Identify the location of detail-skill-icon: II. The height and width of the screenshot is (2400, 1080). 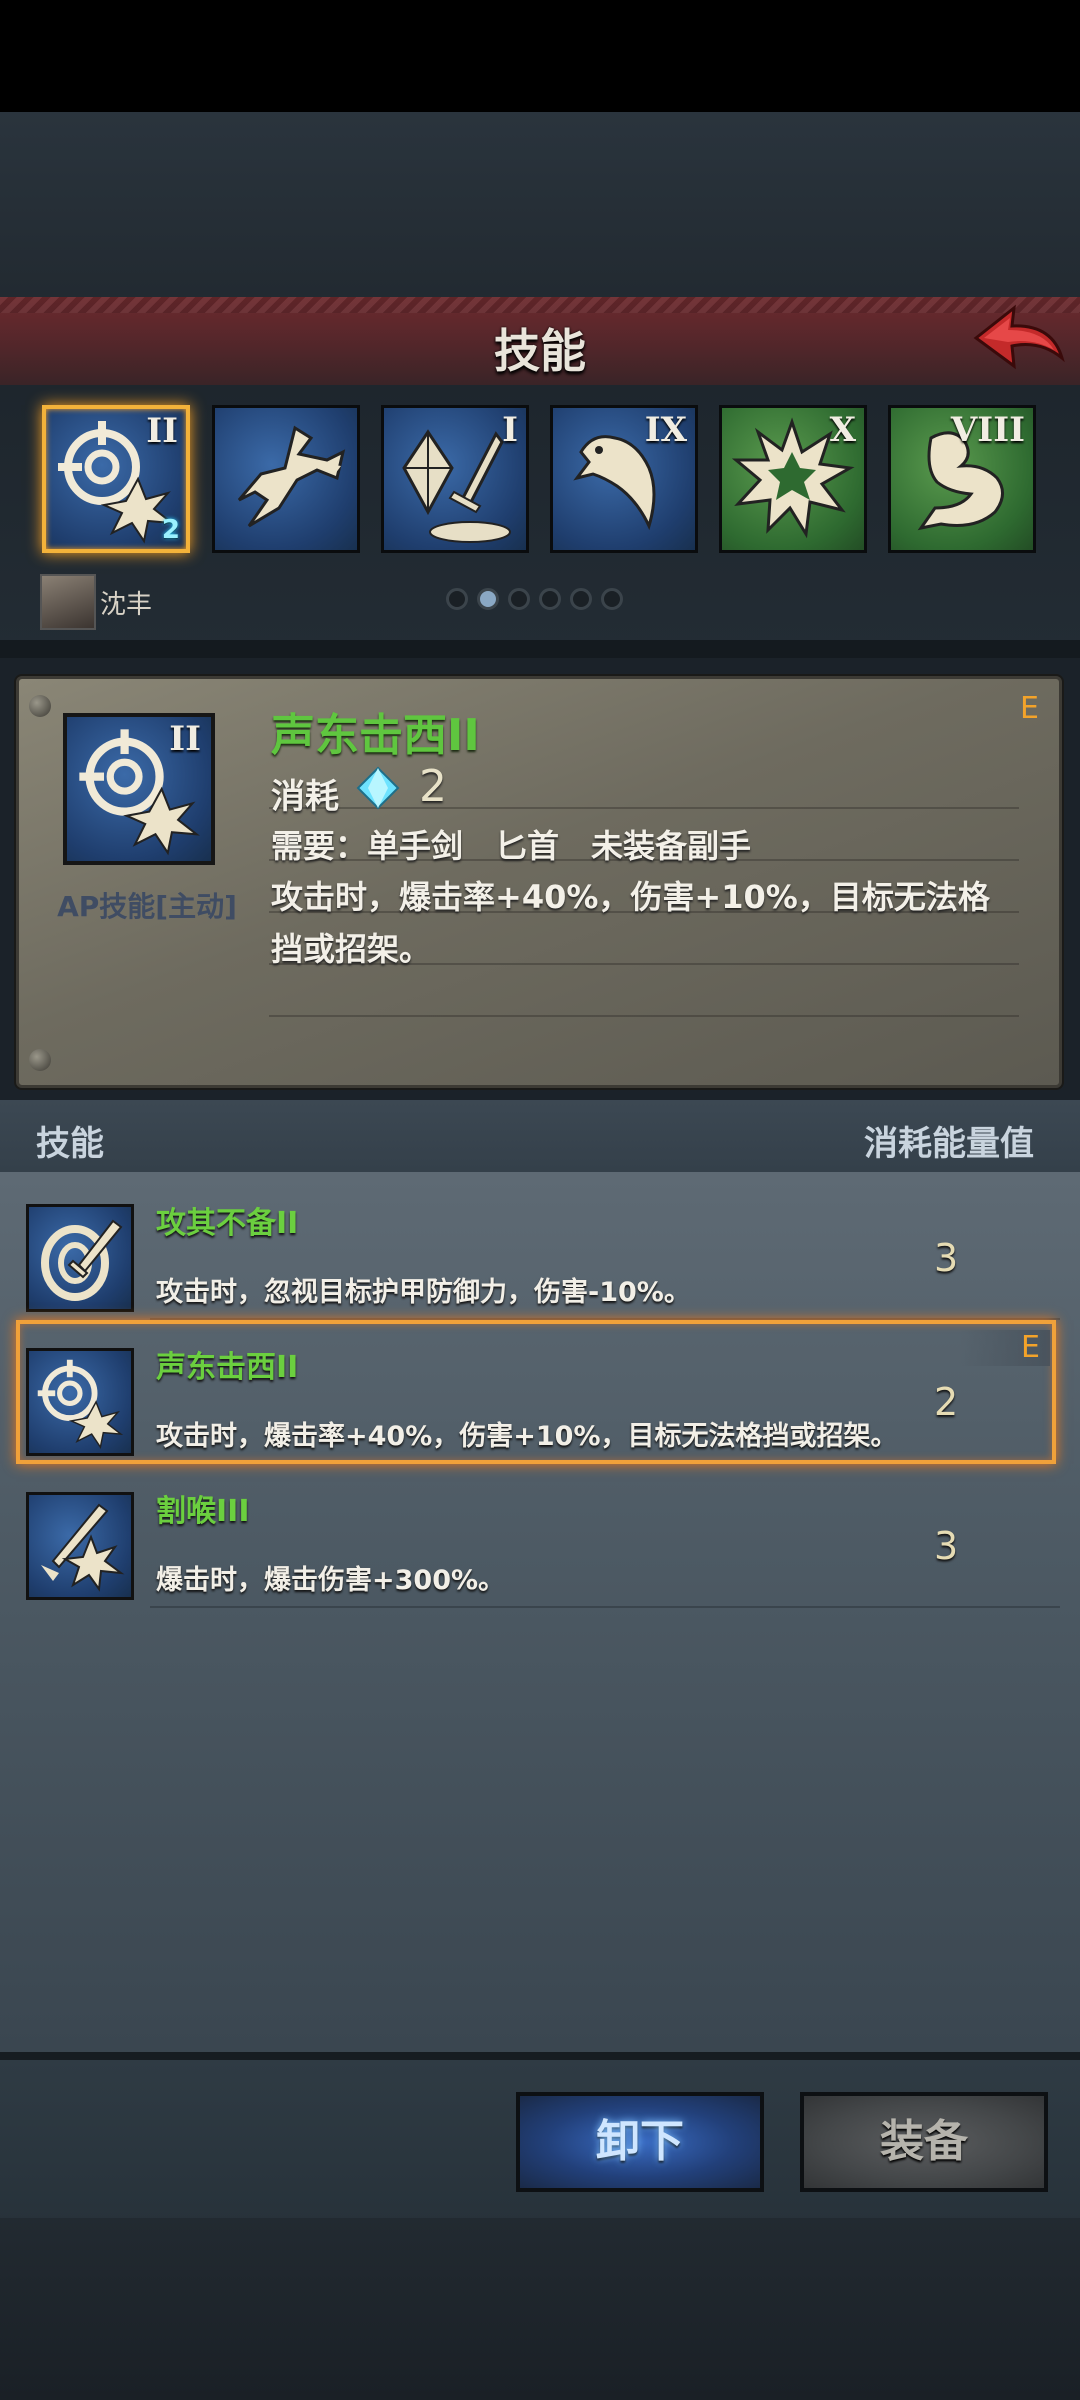
(139, 789).